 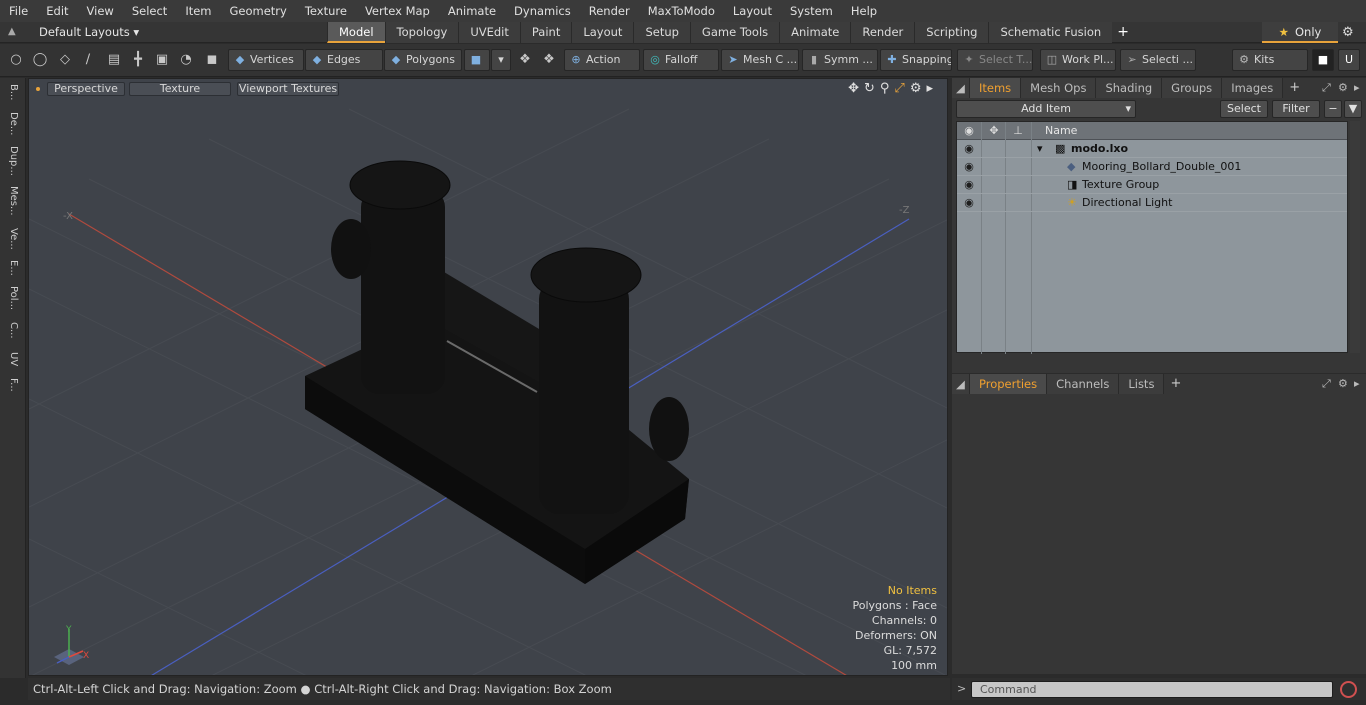 I want to click on shield-icon: ◼, so click(x=212, y=60).